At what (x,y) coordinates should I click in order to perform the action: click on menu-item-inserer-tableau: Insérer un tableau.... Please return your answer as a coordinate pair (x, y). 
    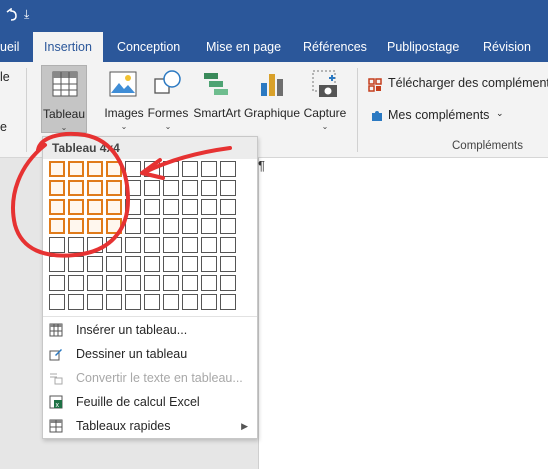
    Looking at the image, I should click on (150, 330).